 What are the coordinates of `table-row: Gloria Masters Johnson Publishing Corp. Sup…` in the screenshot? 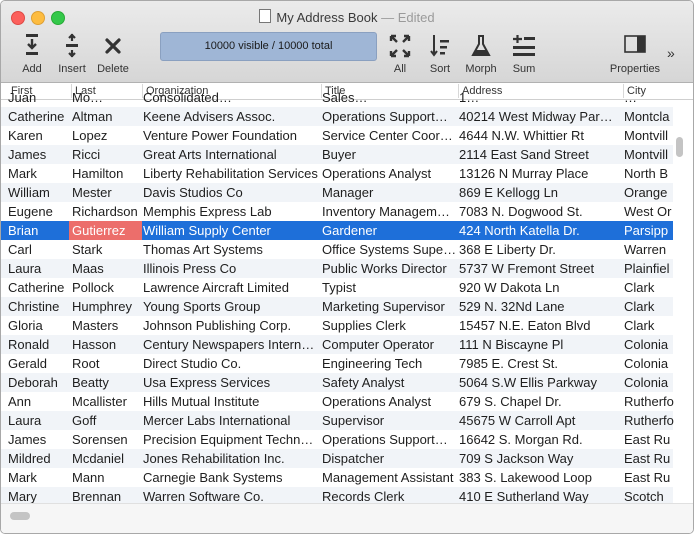 It's located at (337, 325).